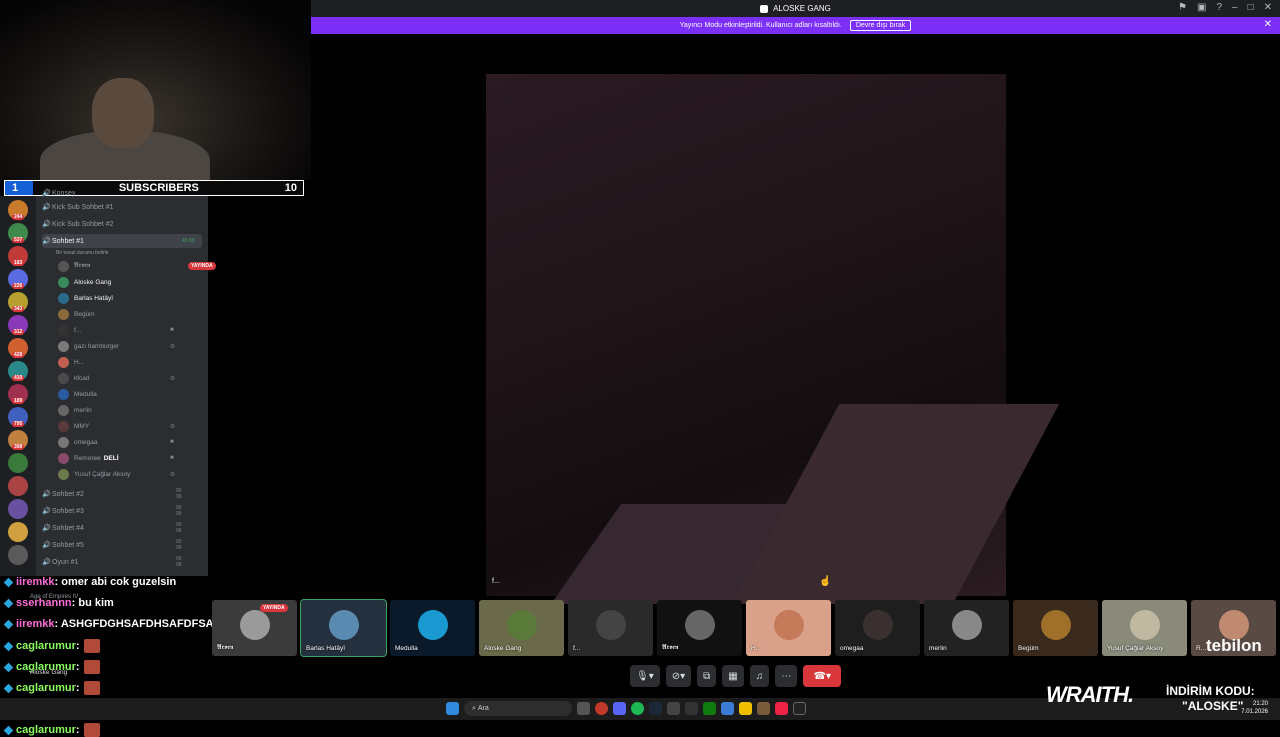 The height and width of the screenshot is (737, 1280). What do you see at coordinates (84, 282) in the screenshot?
I see `voice-user: Aloske Gang` at bounding box center [84, 282].